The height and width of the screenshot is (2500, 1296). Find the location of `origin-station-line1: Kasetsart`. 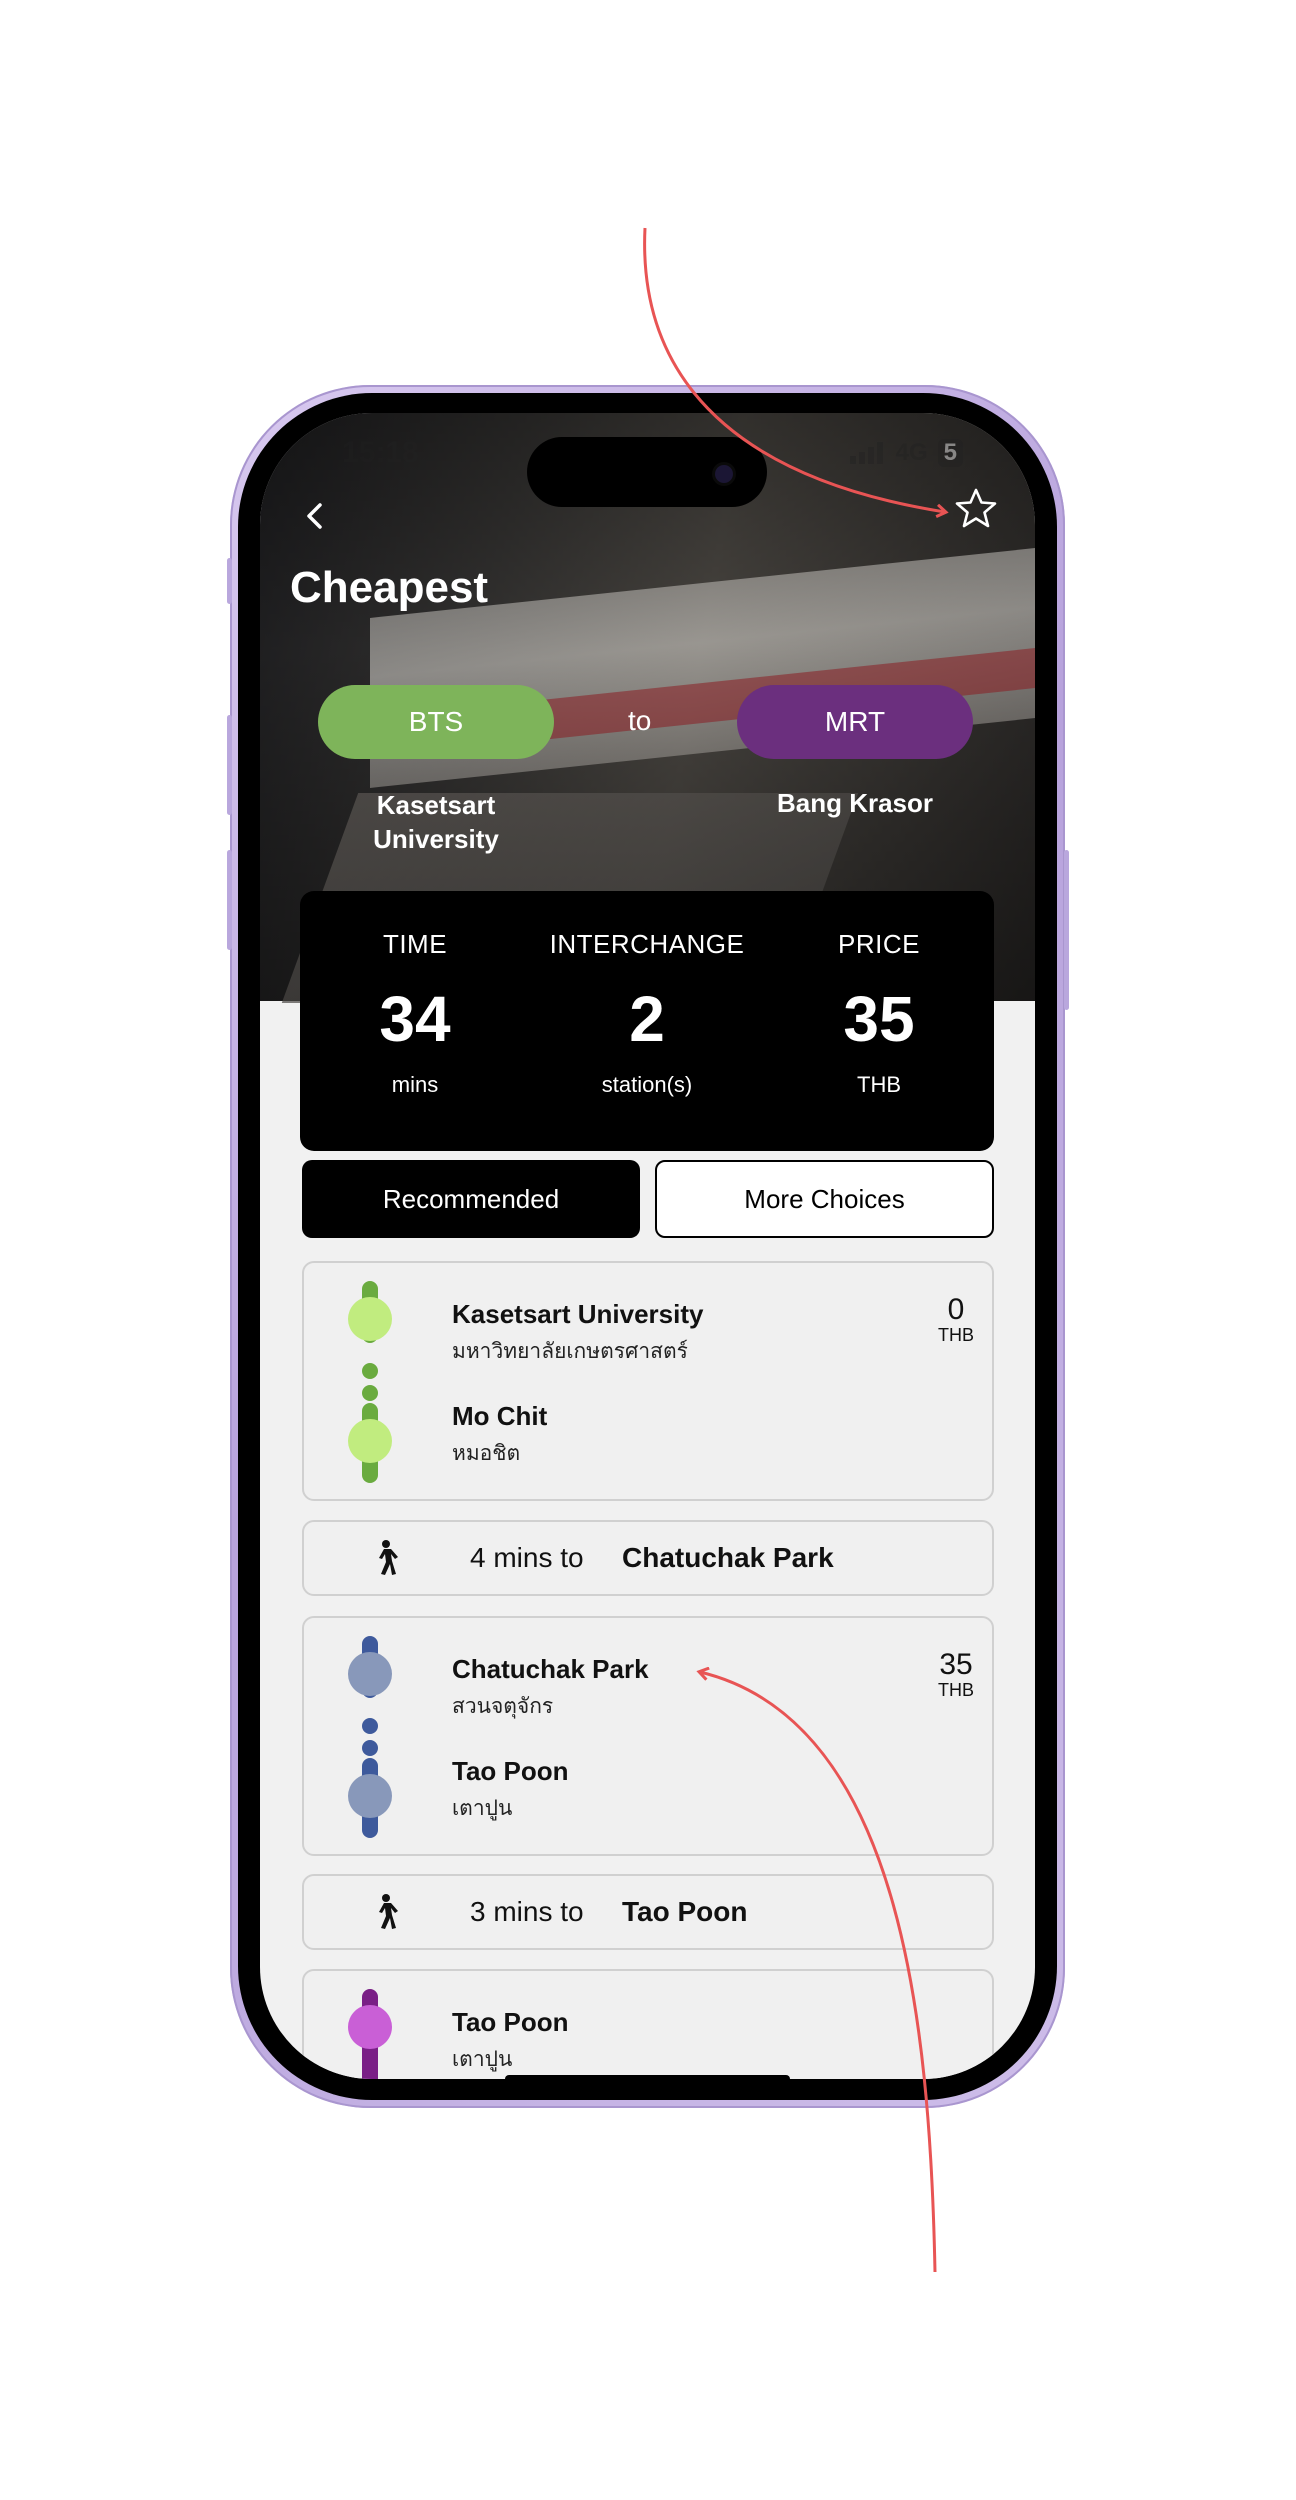

origin-station-line1: Kasetsart is located at coordinates (436, 805).